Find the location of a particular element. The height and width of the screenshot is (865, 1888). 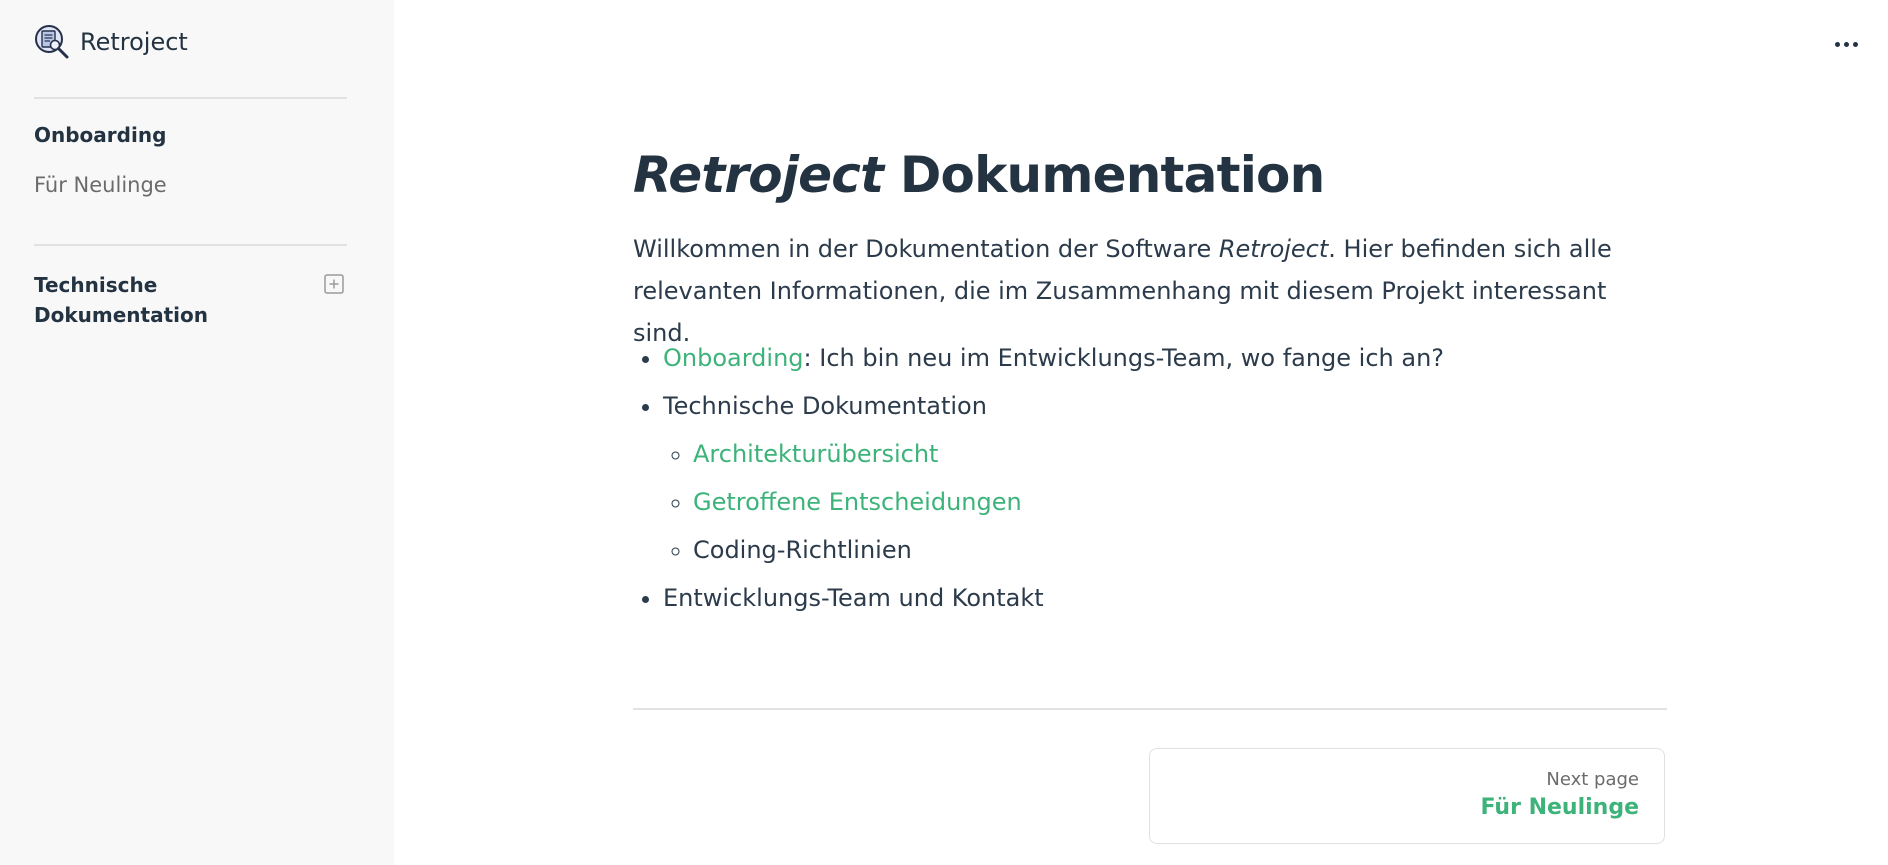

brand-name: Retroject is located at coordinates (134, 42).